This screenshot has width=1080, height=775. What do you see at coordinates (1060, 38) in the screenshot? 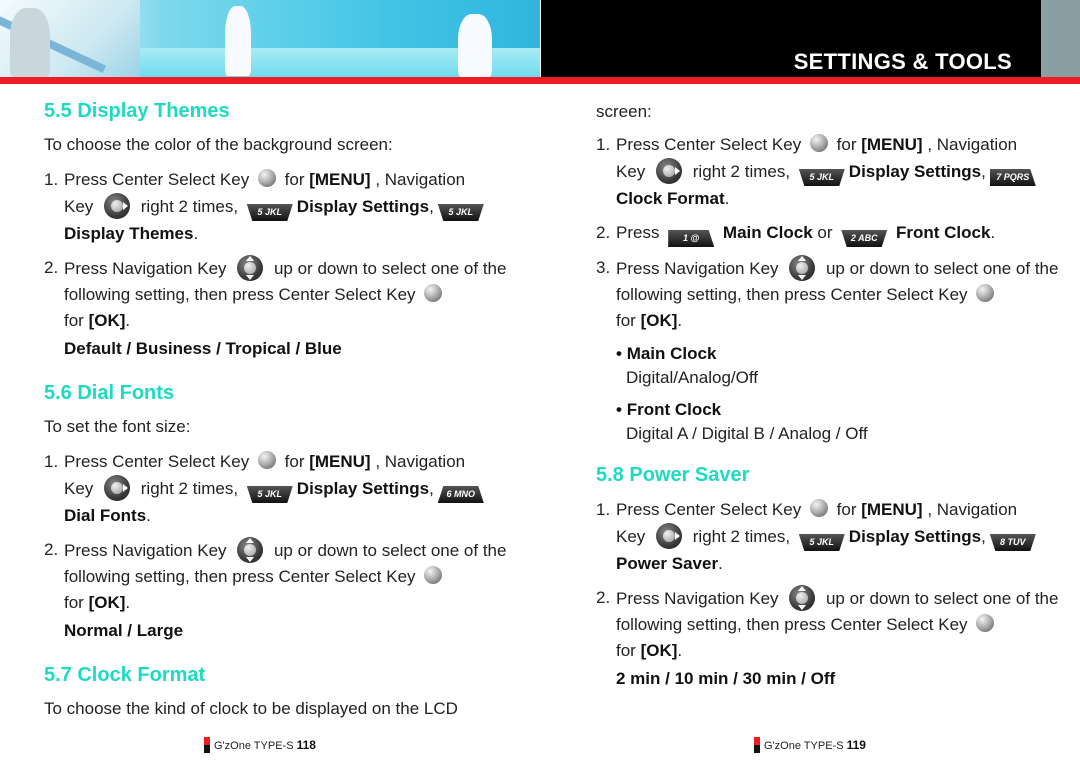
I see `header-banner-grey` at bounding box center [1060, 38].